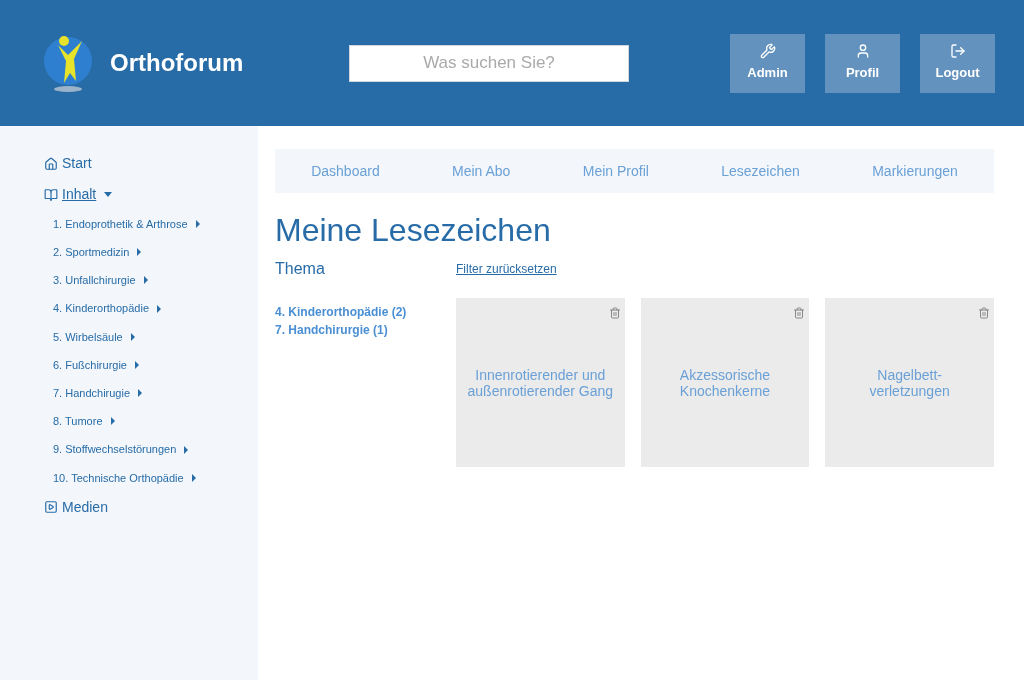 This screenshot has height=680, width=1024. I want to click on logout-icon, so click(957, 51).